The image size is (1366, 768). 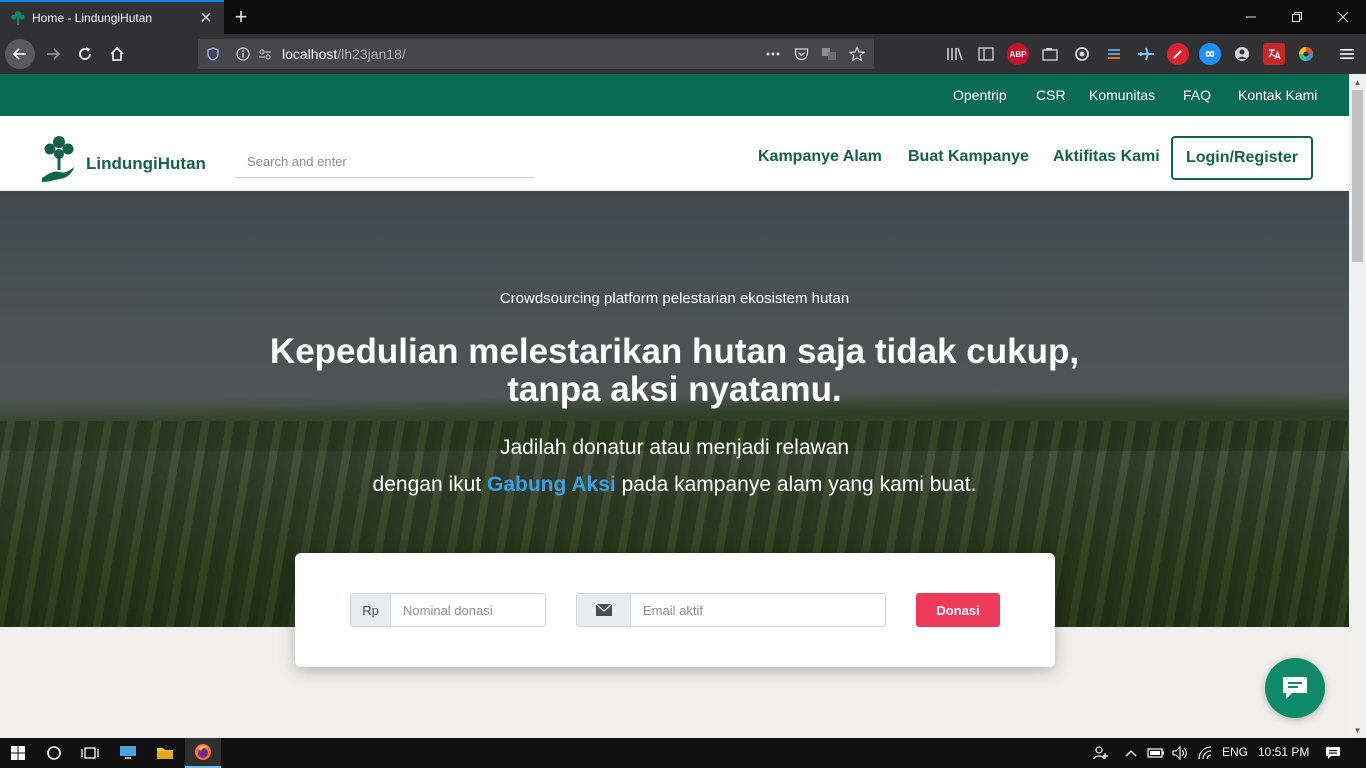 I want to click on close-window-icon, so click(x=1343, y=17).